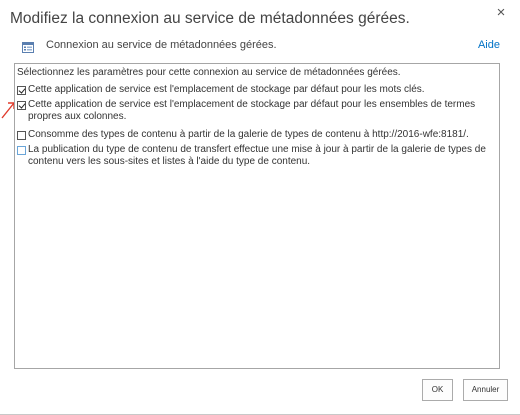  Describe the element at coordinates (437, 390) in the screenshot. I see `ok-button: OK` at that location.